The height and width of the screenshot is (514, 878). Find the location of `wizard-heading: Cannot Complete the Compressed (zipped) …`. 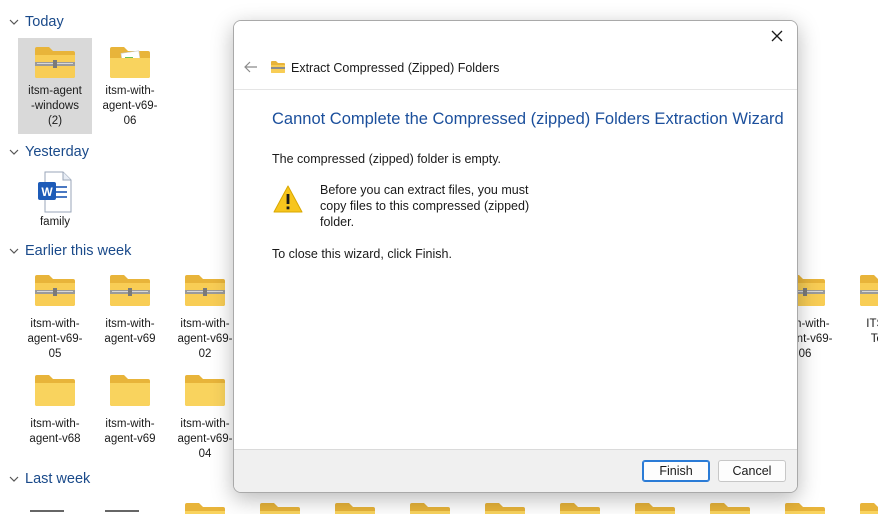

wizard-heading: Cannot Complete the Compressed (zipped) … is located at coordinates (528, 119).